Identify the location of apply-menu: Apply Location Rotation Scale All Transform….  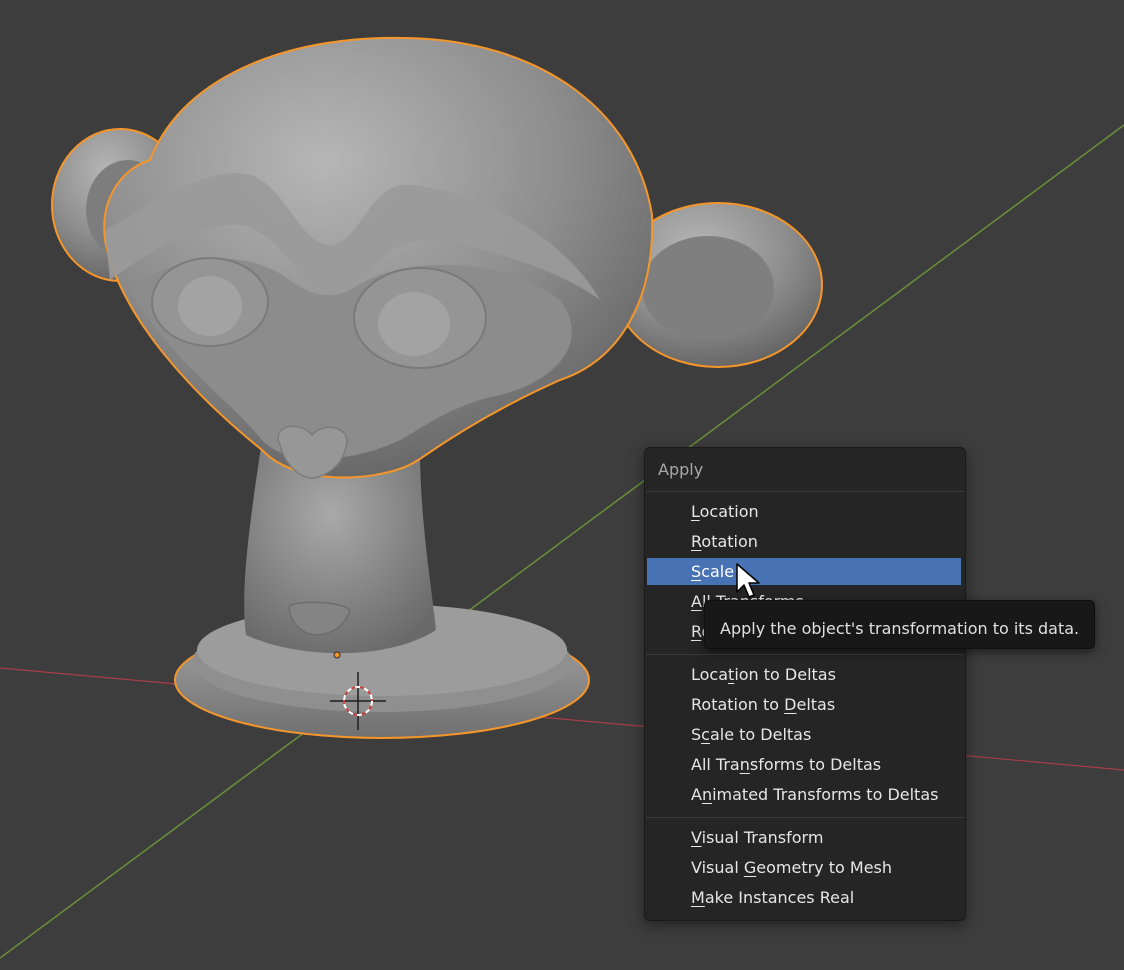
(805, 684).